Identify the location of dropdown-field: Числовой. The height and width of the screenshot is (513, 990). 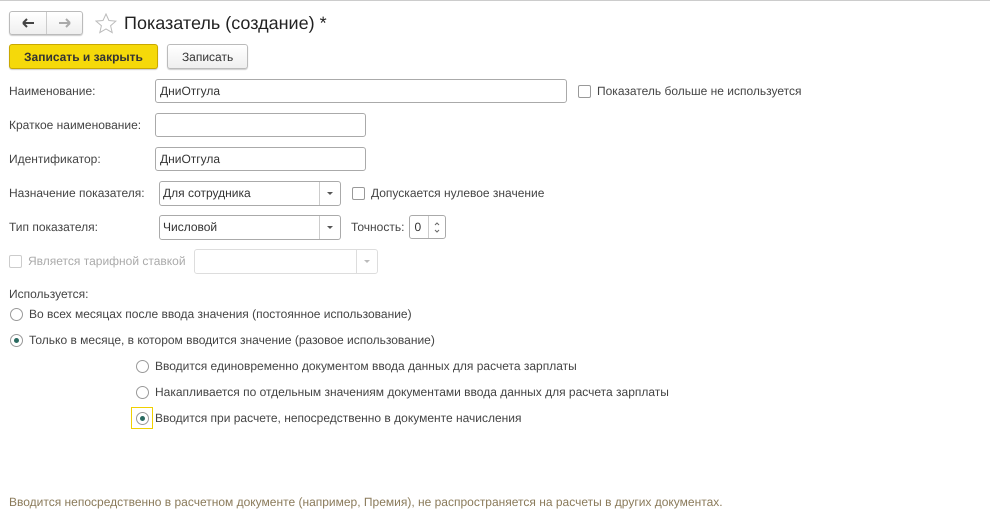
(250, 227).